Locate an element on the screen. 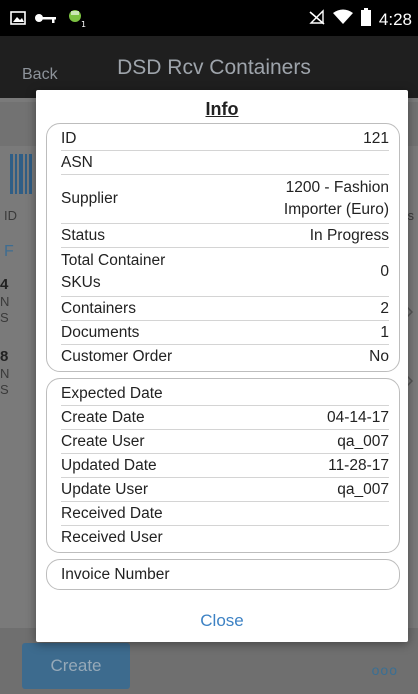 The width and height of the screenshot is (418, 694). dialog-title: Info is located at coordinates (222, 109).